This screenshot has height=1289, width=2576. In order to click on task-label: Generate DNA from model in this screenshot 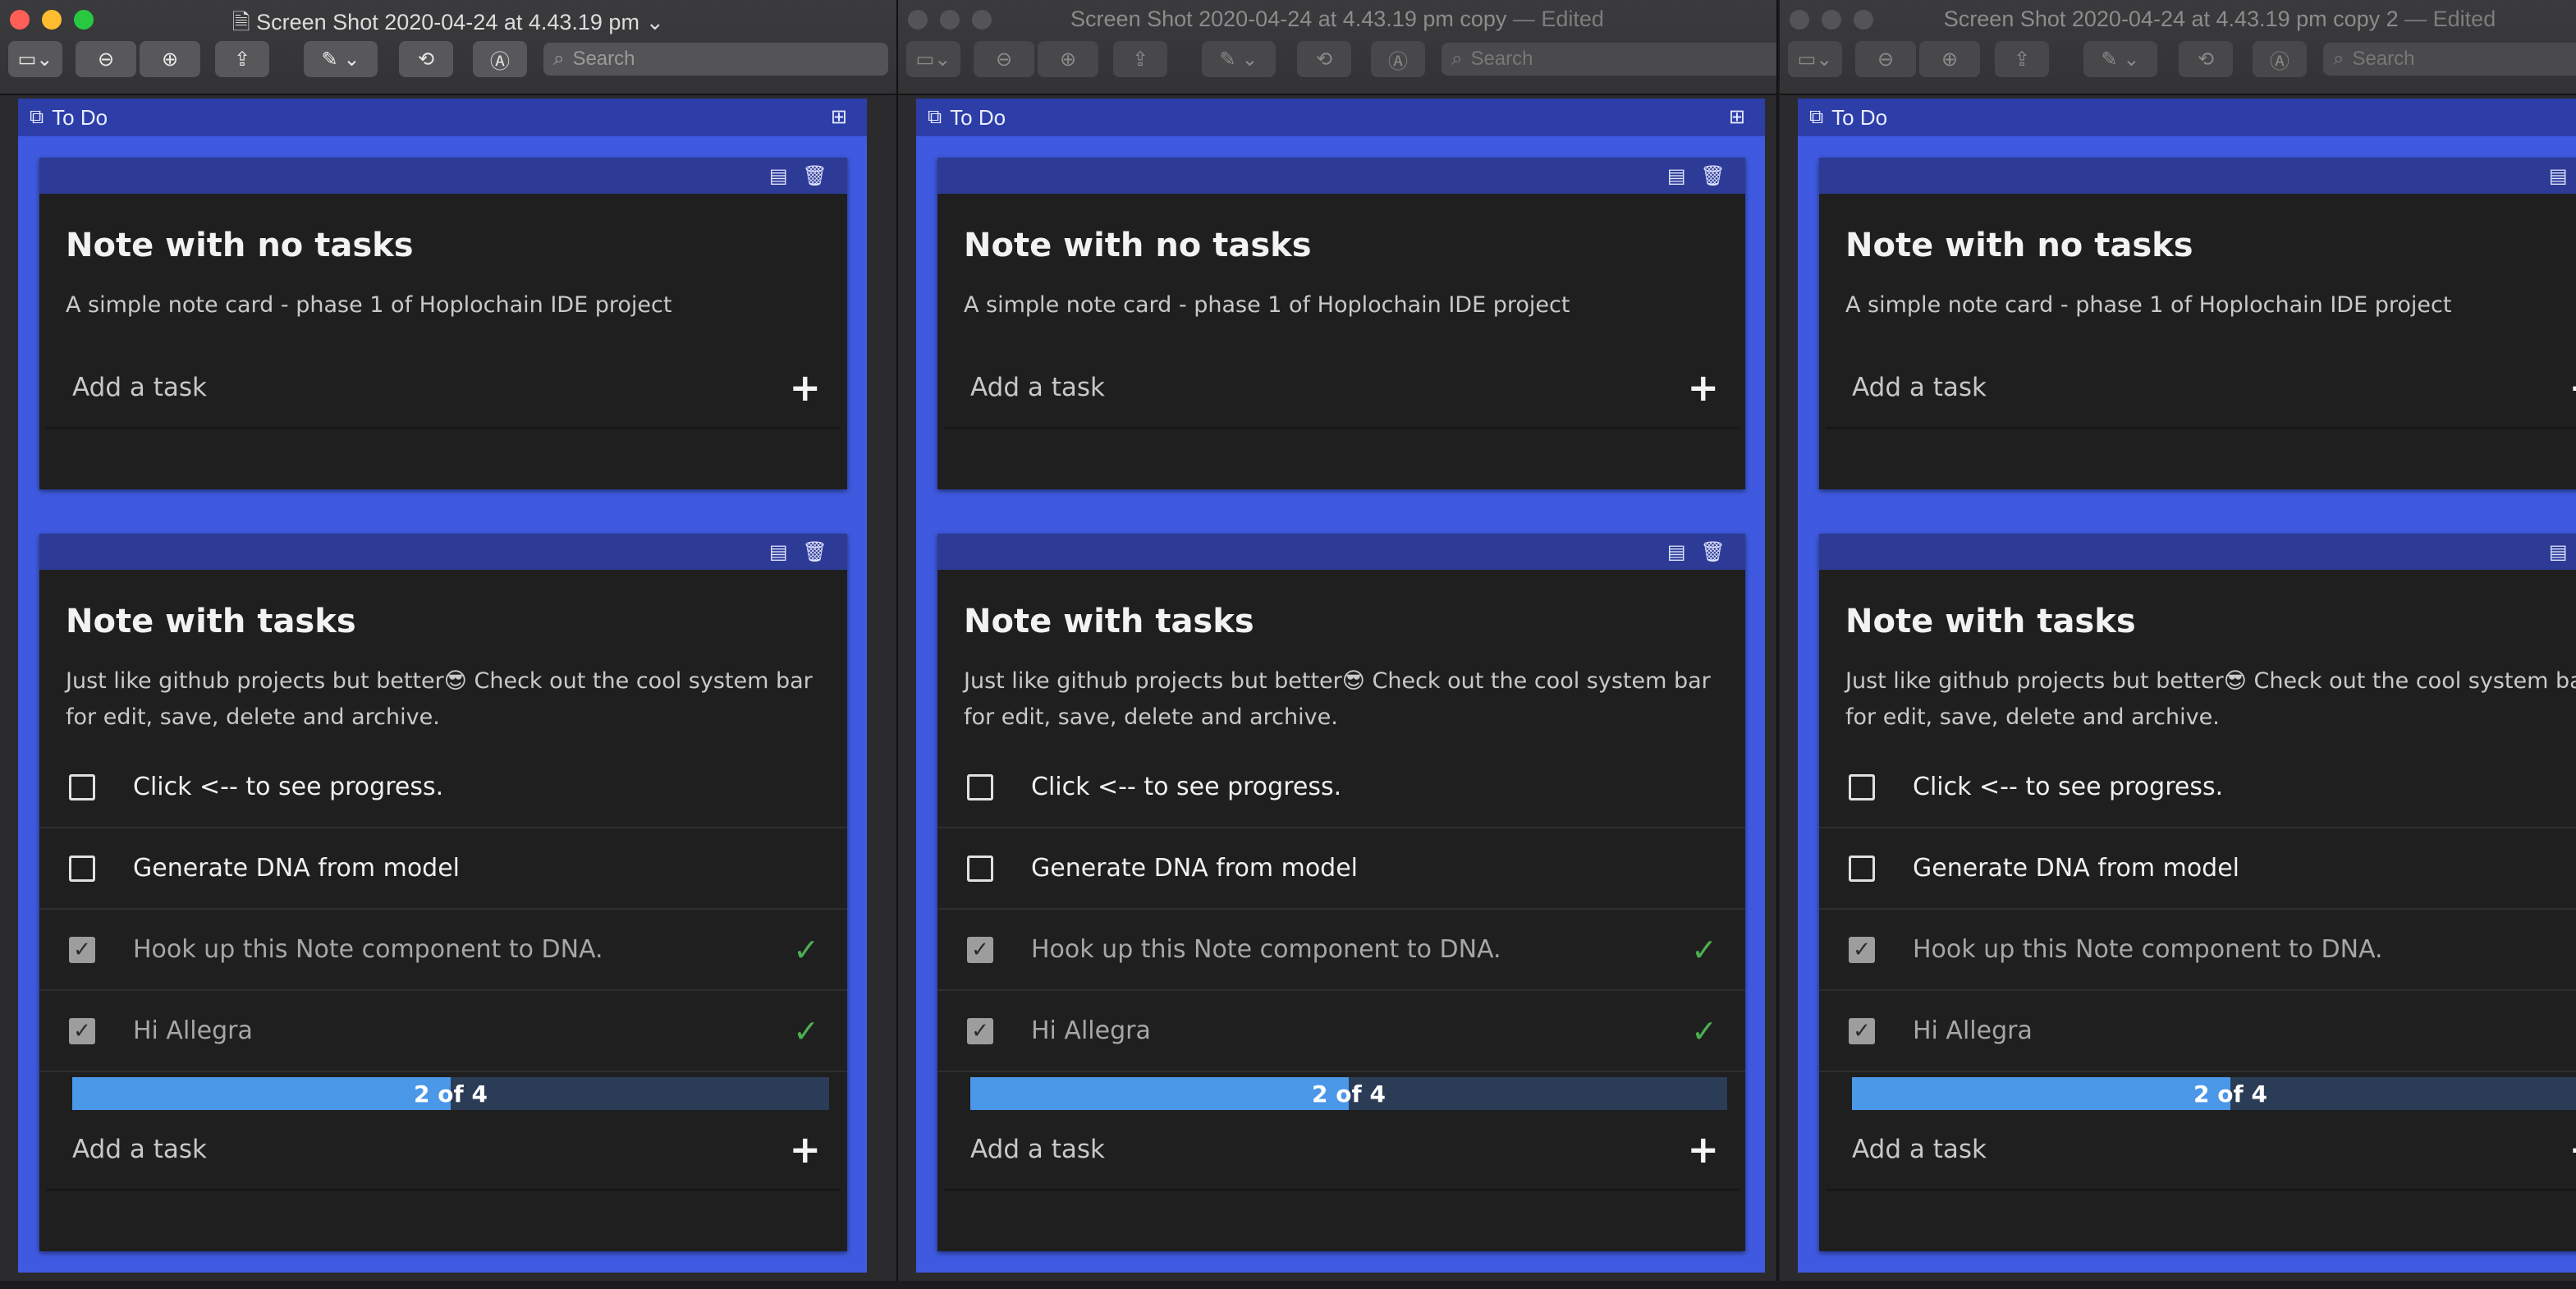, I will do `click(297, 868)`.